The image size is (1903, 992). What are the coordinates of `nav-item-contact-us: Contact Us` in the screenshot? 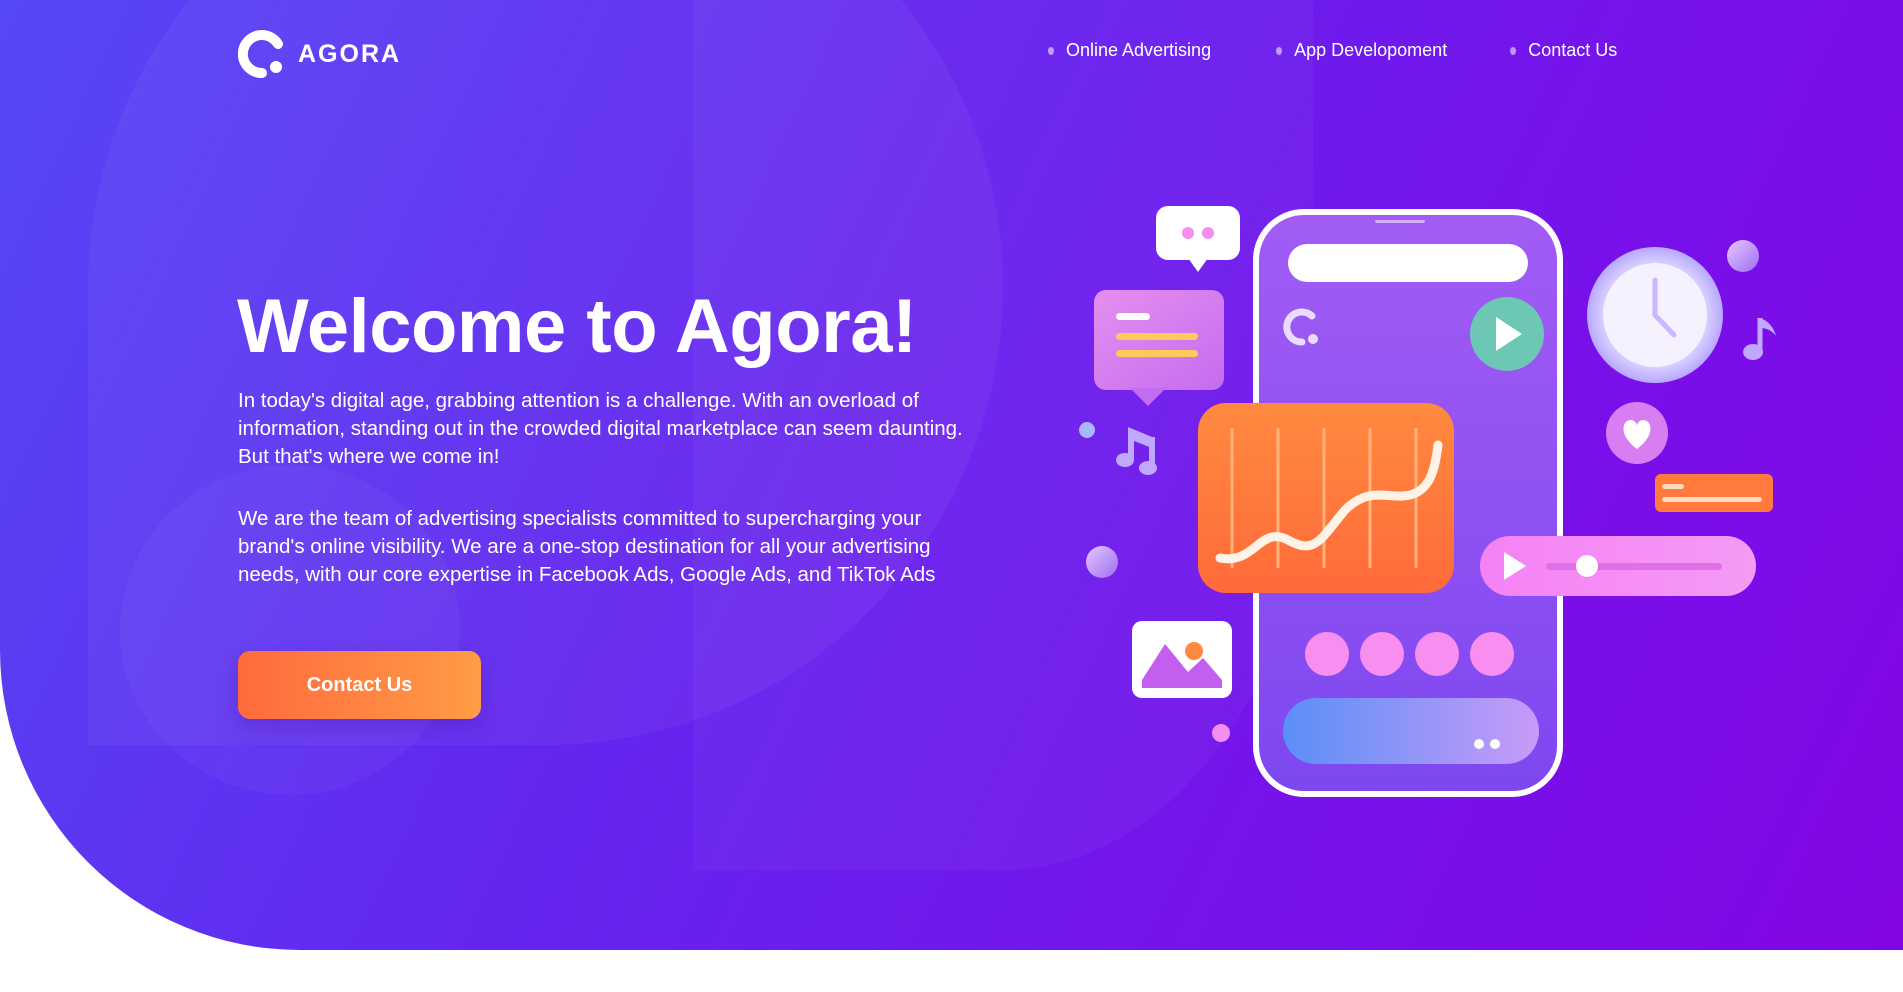 It's located at (1563, 50).